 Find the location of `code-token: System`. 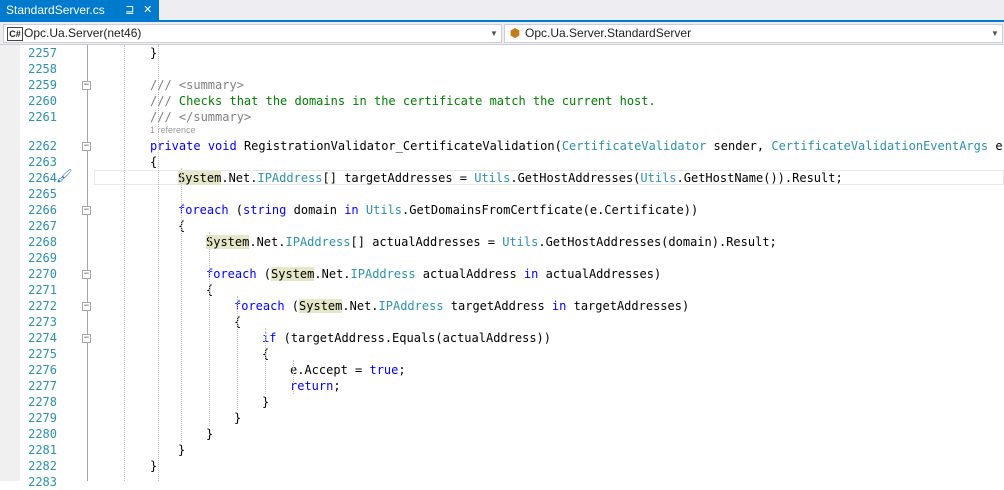

code-token: System is located at coordinates (228, 242).